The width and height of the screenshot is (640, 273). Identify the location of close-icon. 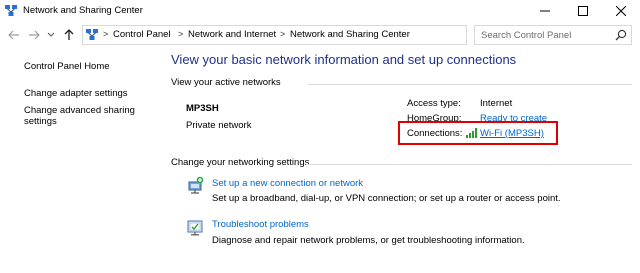
(621, 11).